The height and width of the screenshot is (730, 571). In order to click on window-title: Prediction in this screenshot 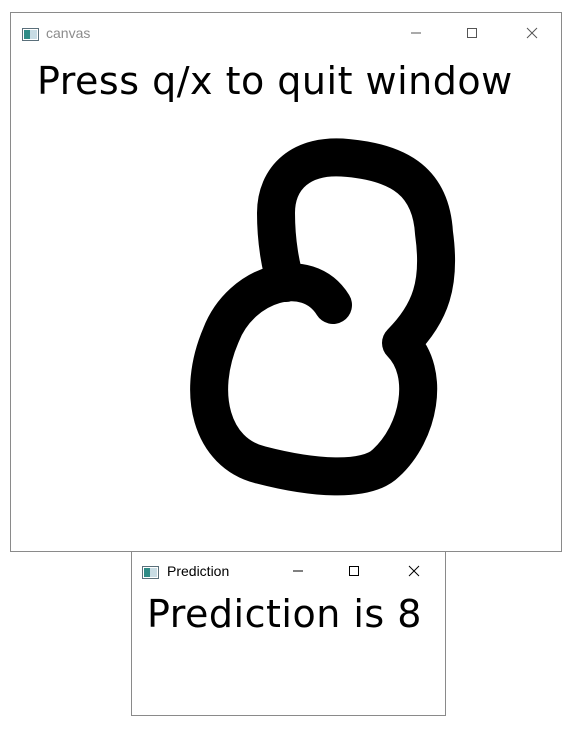, I will do `click(198, 571)`.